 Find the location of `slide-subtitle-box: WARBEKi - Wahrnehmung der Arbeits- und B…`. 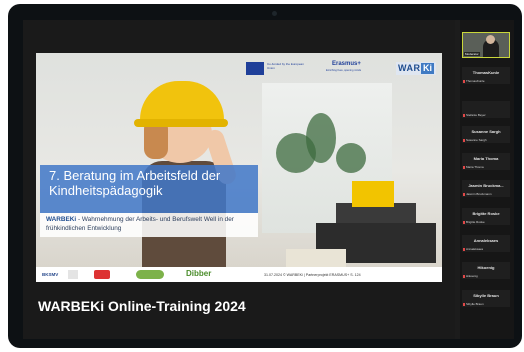

slide-subtitle-box: WARBEKi - Wahrnehmung der Arbeits- und B… is located at coordinates (149, 225).